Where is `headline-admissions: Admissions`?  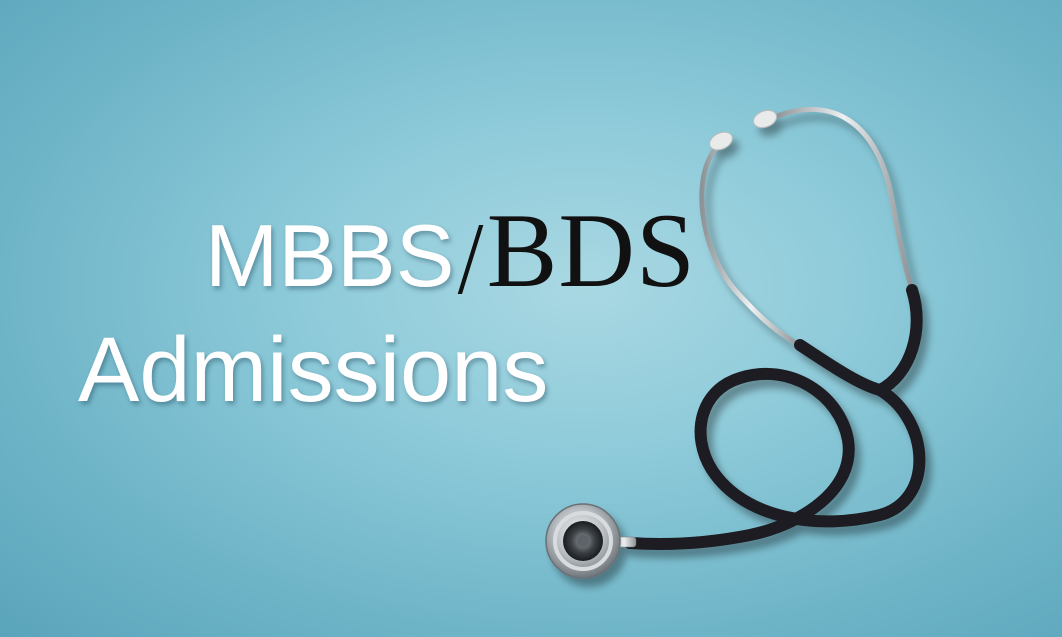
headline-admissions: Admissions is located at coordinates (313, 370).